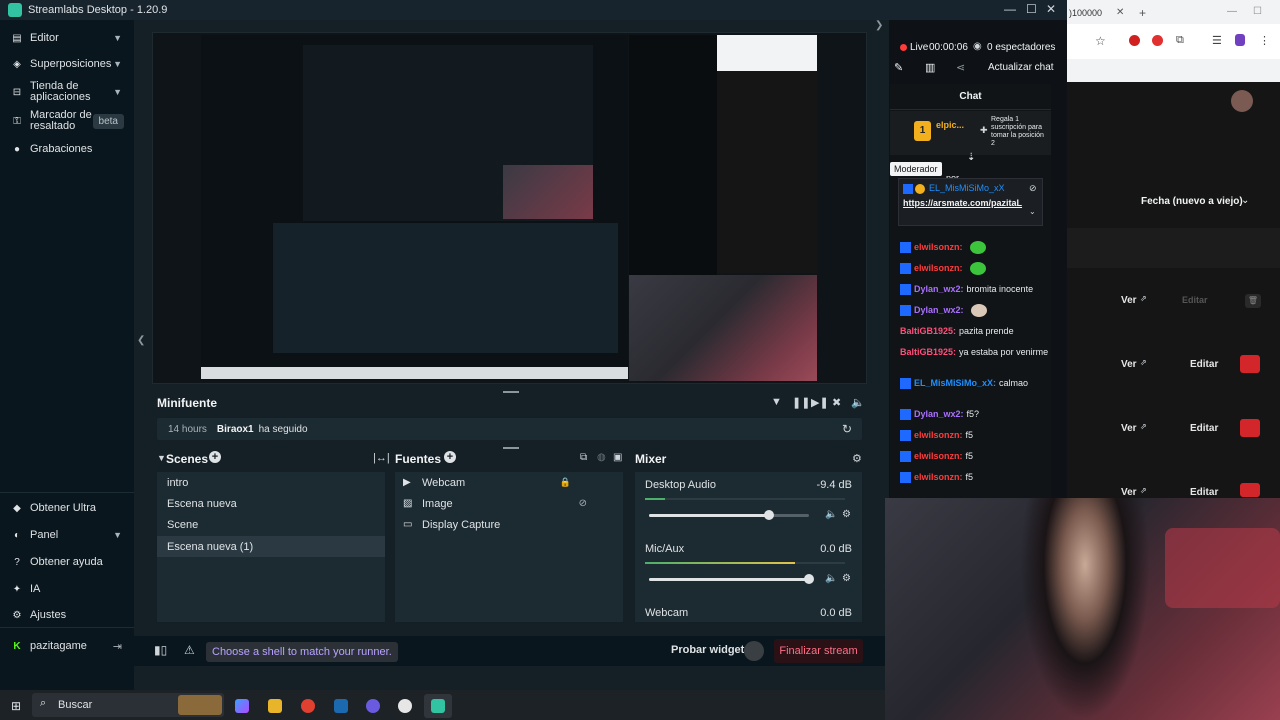 The height and width of the screenshot is (720, 1280). What do you see at coordinates (818, 651) in the screenshot?
I see `end-stream-button: Finalizar stream` at bounding box center [818, 651].